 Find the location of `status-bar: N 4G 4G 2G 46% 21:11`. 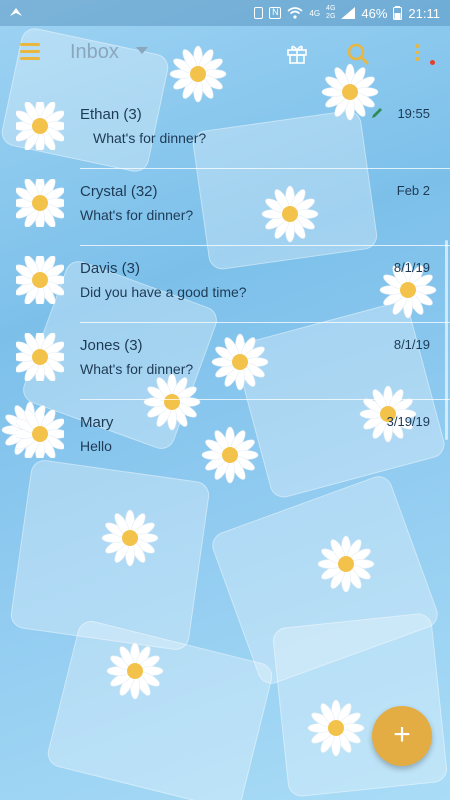

status-bar: N 4G 4G 2G 46% 21:11 is located at coordinates (225, 13).